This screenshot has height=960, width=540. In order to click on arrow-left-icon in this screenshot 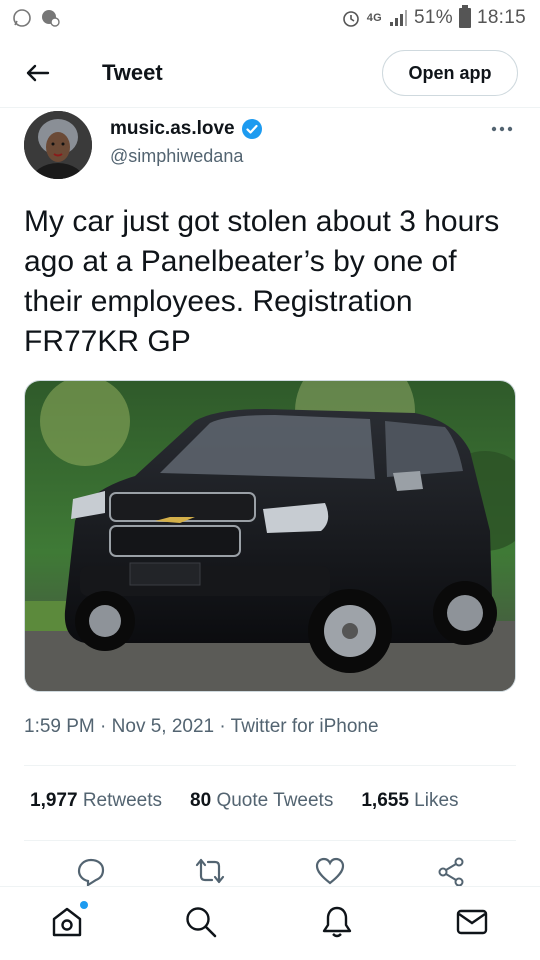, I will do `click(37, 73)`.